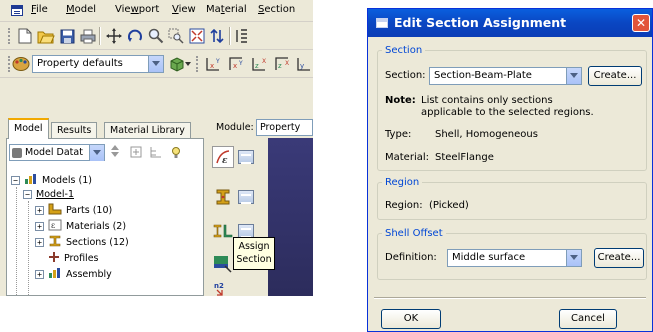 This screenshot has height=332, width=653. I want to click on tree-line, so click(28, 248).